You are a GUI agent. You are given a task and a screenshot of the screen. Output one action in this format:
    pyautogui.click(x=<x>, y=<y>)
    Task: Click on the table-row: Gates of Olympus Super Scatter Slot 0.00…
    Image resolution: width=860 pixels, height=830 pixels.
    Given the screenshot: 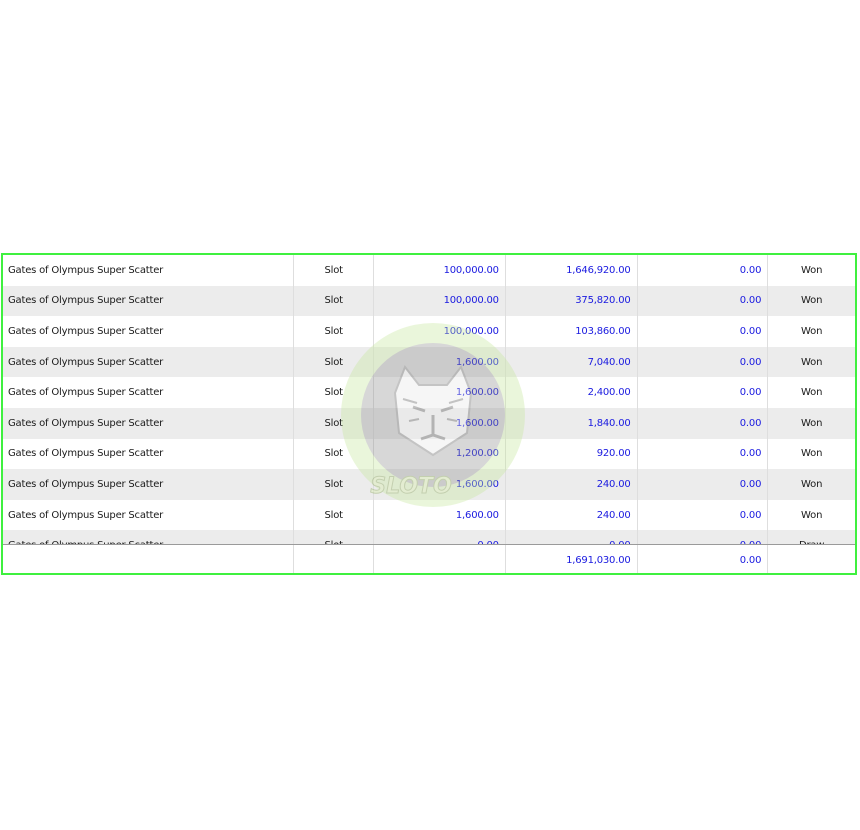 What is the action you would take?
    pyautogui.click(x=429, y=537)
    